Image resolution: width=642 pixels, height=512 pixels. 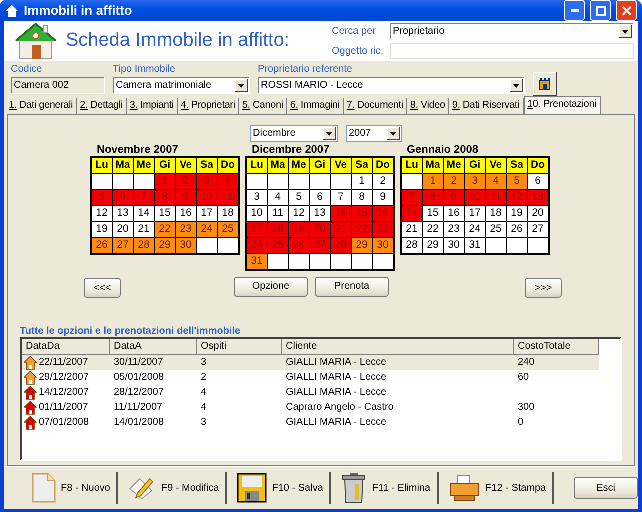 I want to click on month-dropdown: Dicembre, so click(x=294, y=133).